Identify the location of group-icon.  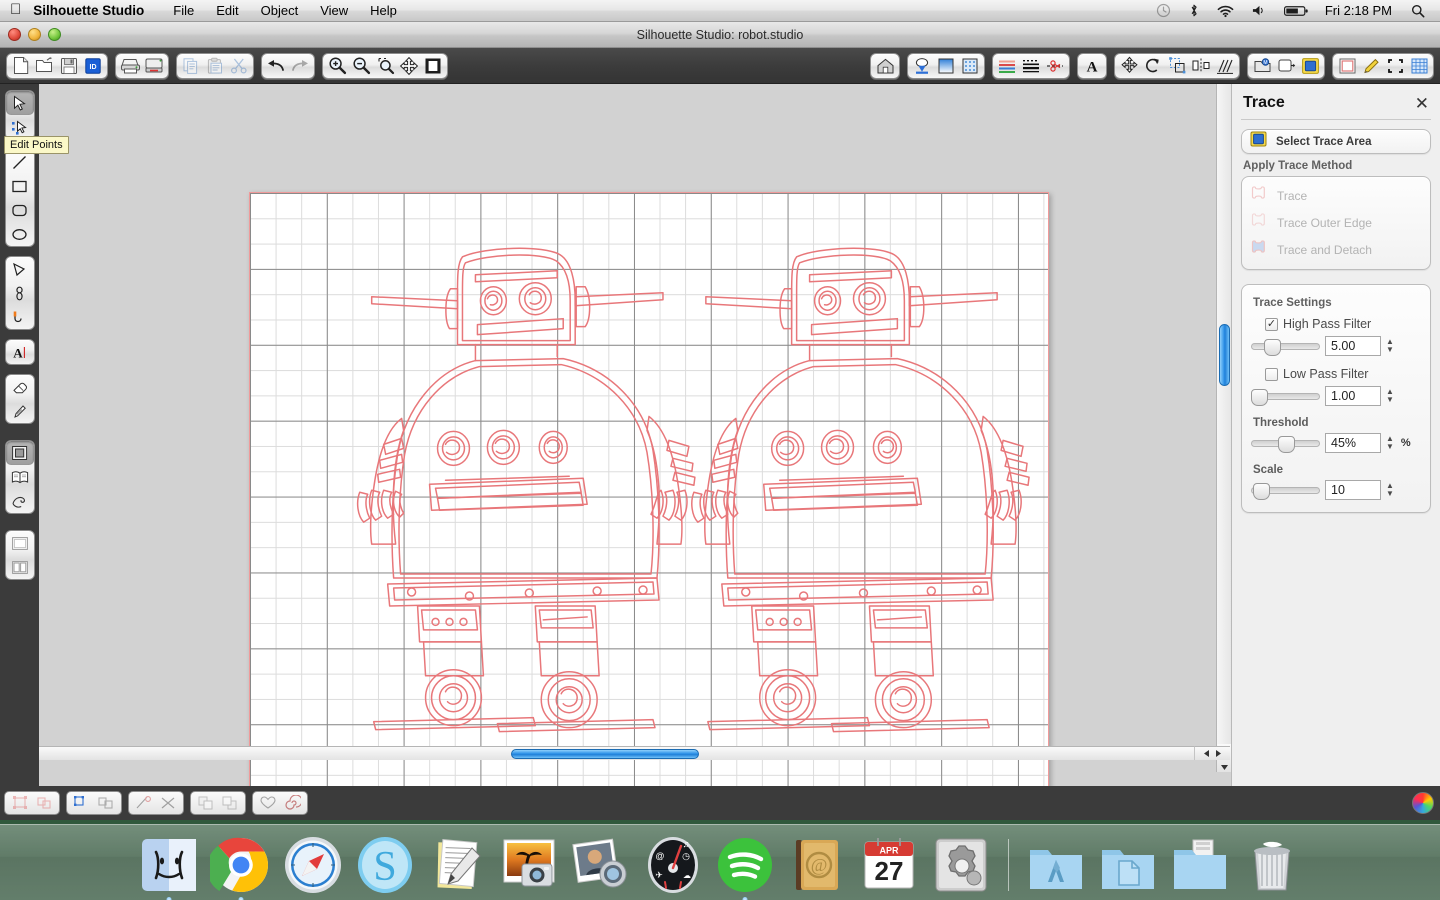
(20, 803).